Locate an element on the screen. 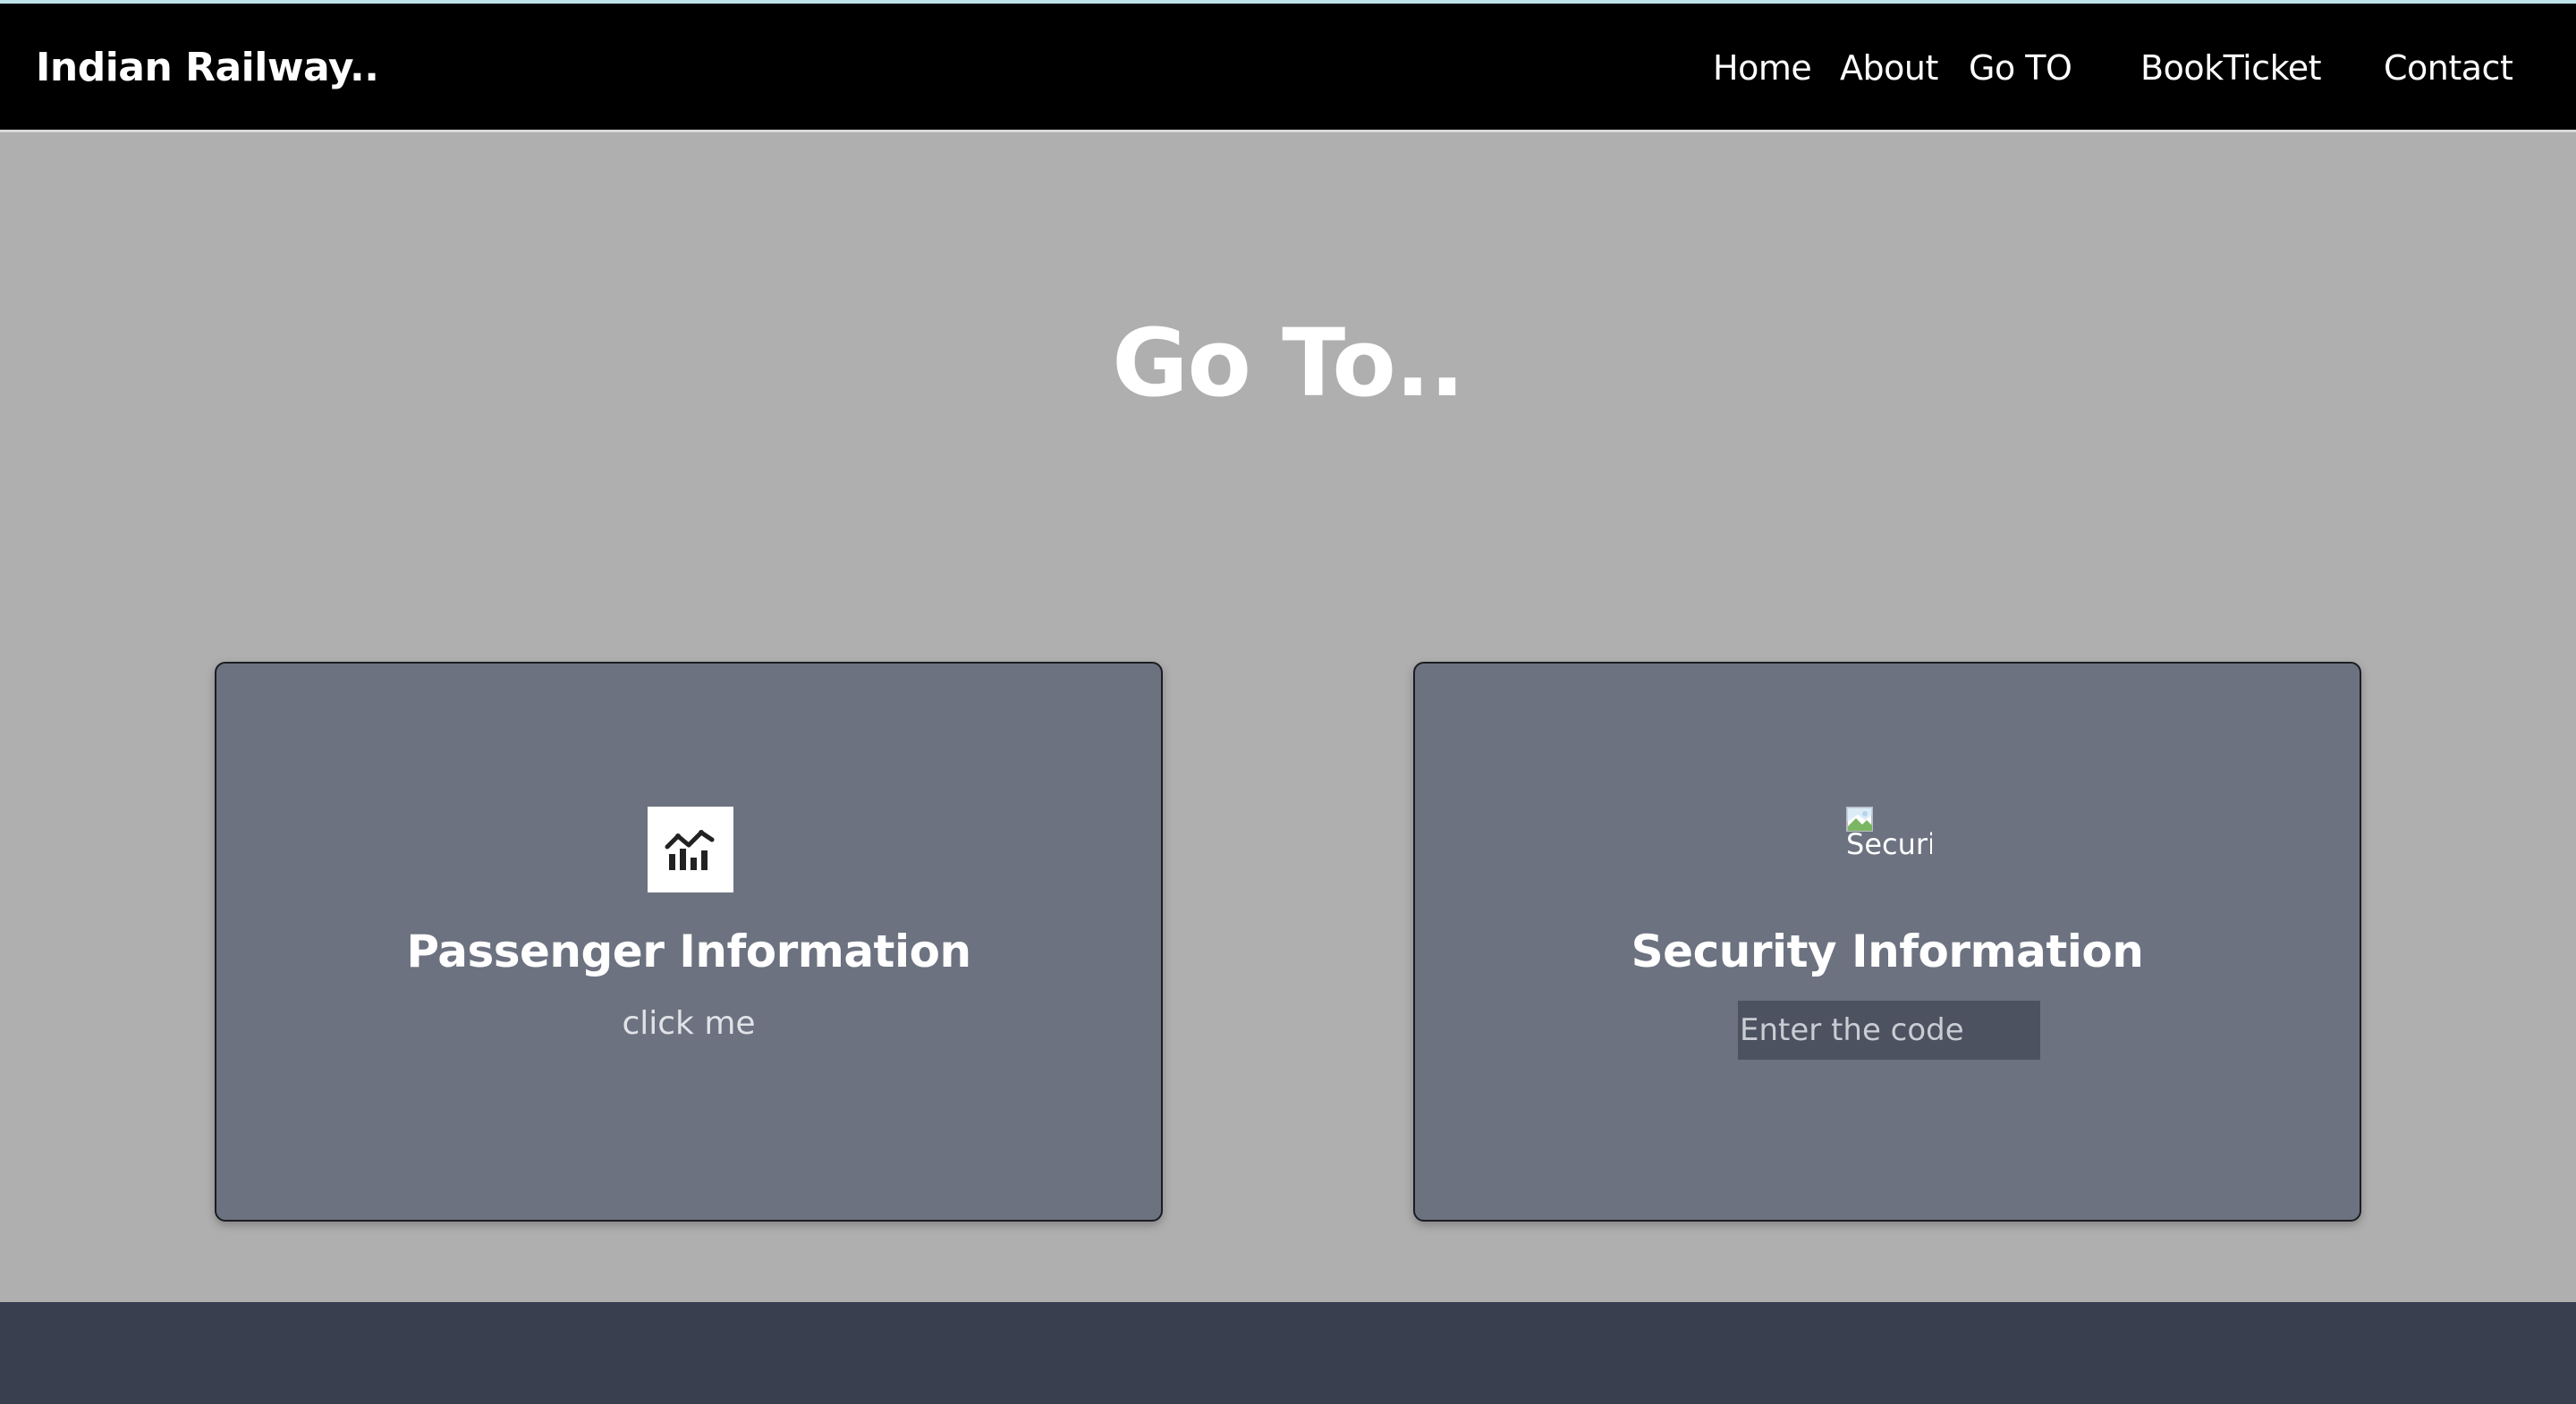 Image resolution: width=2576 pixels, height=1404 pixels. nav-link-book-ticket: BookTicket is located at coordinates (2231, 68).